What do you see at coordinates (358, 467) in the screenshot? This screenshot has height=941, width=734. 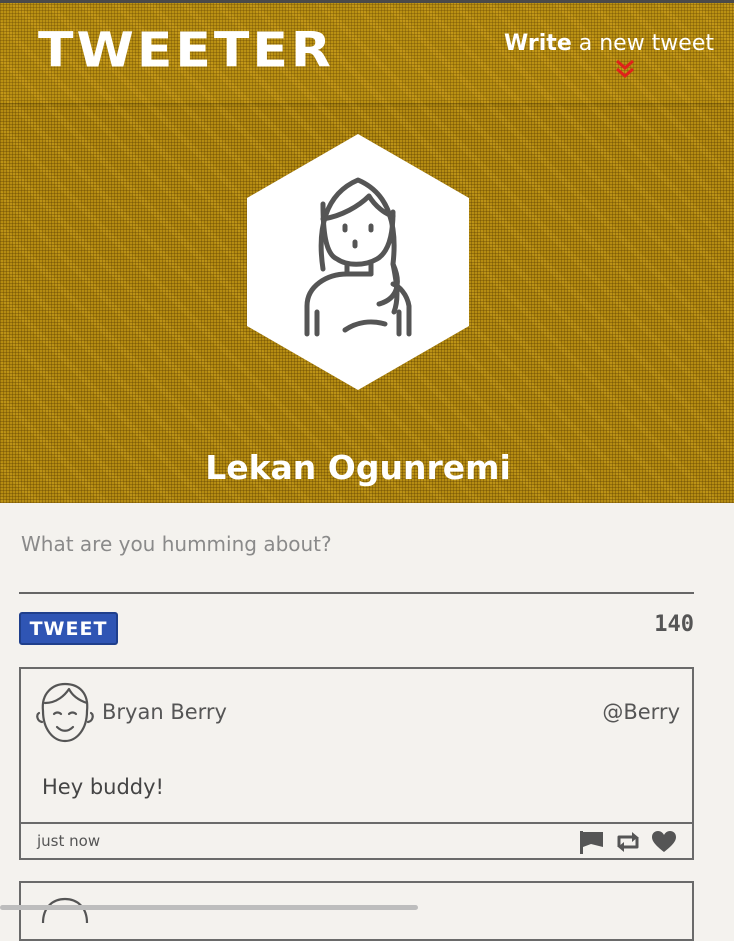 I see `profile-name: Lekan Ogunremi` at bounding box center [358, 467].